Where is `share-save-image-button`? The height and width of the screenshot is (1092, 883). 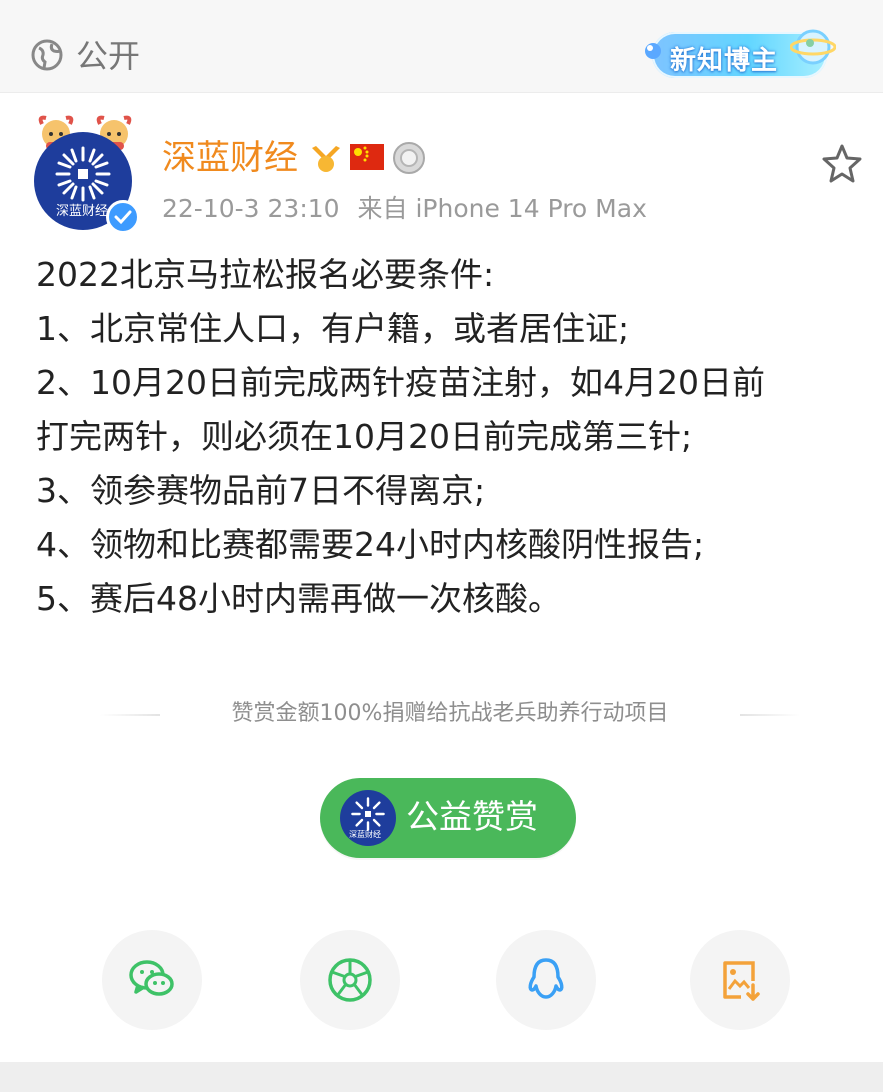 share-save-image-button is located at coordinates (740, 980).